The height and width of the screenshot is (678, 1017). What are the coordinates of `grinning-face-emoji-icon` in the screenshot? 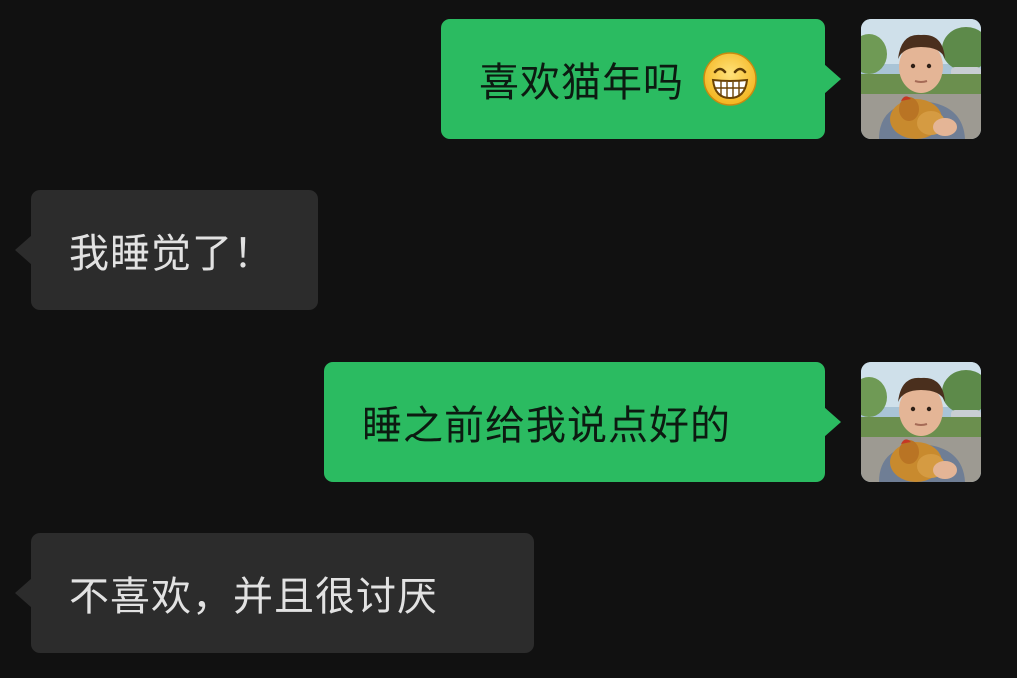 It's located at (730, 79).